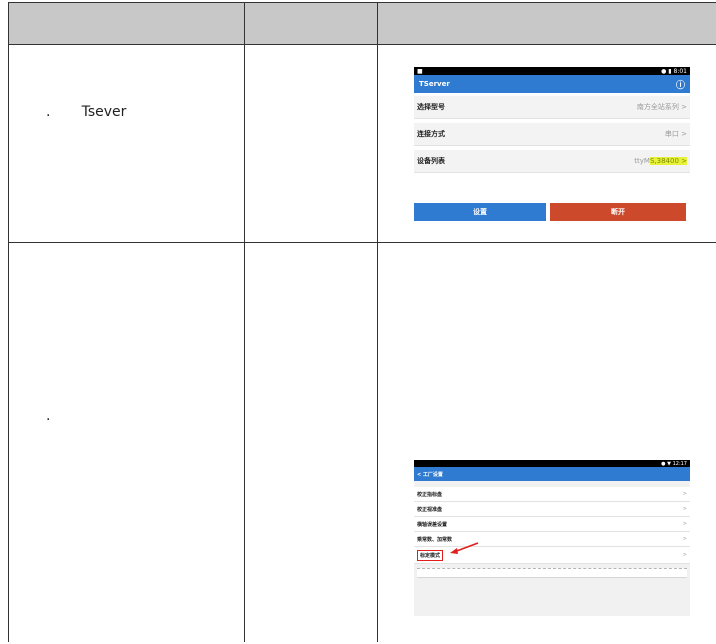 This screenshot has width=716, height=644. I want to click on annotation-arrow-icon, so click(464, 548).